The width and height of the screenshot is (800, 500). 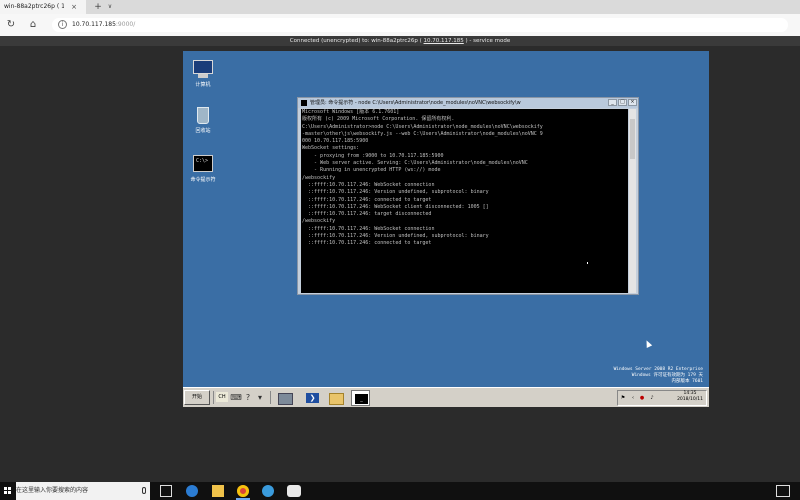 I want to click on host-search-placeholder: 在这里输入你要搜索的内容, so click(x=52, y=490).